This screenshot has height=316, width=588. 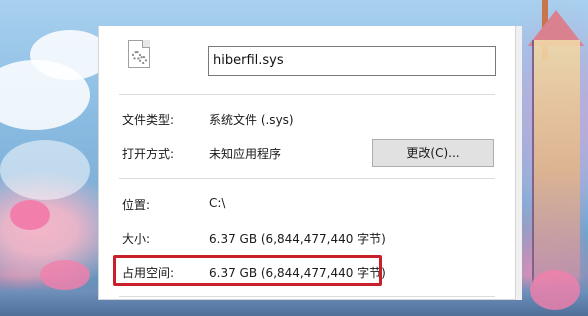 What do you see at coordinates (143, 60) in the screenshot?
I see `gear-icon` at bounding box center [143, 60].